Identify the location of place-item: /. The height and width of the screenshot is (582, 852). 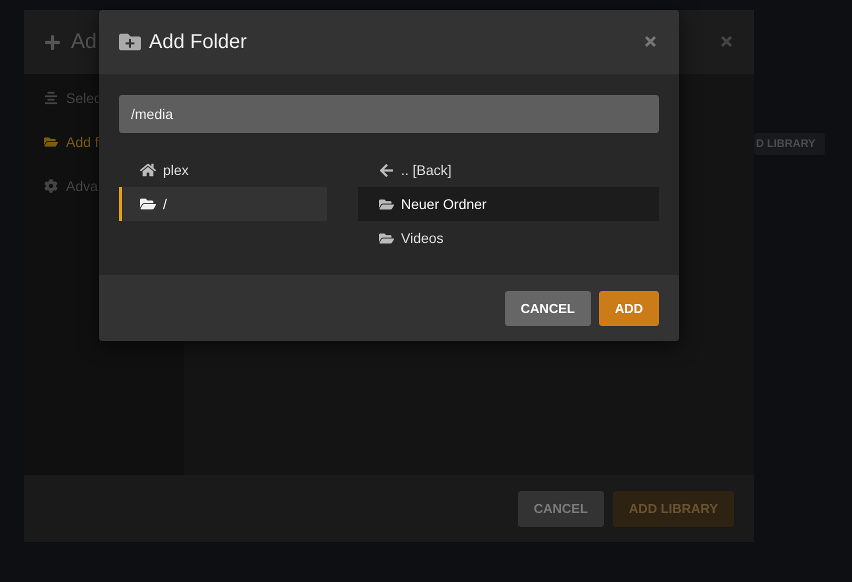
(223, 204).